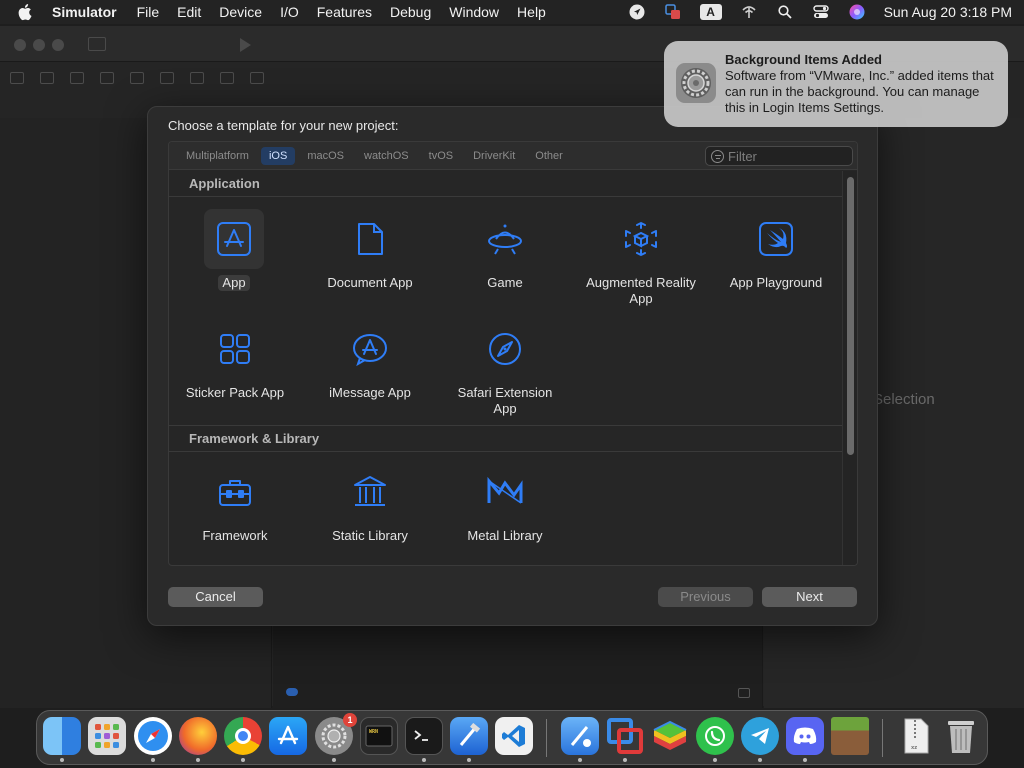 Image resolution: width=1024 pixels, height=768 pixels. Describe the element at coordinates (84, 12) in the screenshot. I see `menu-app-name: Simulator` at that location.